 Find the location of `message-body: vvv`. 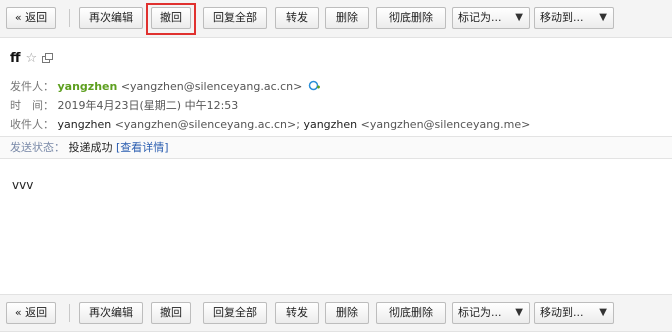

message-body: vvv is located at coordinates (23, 185).